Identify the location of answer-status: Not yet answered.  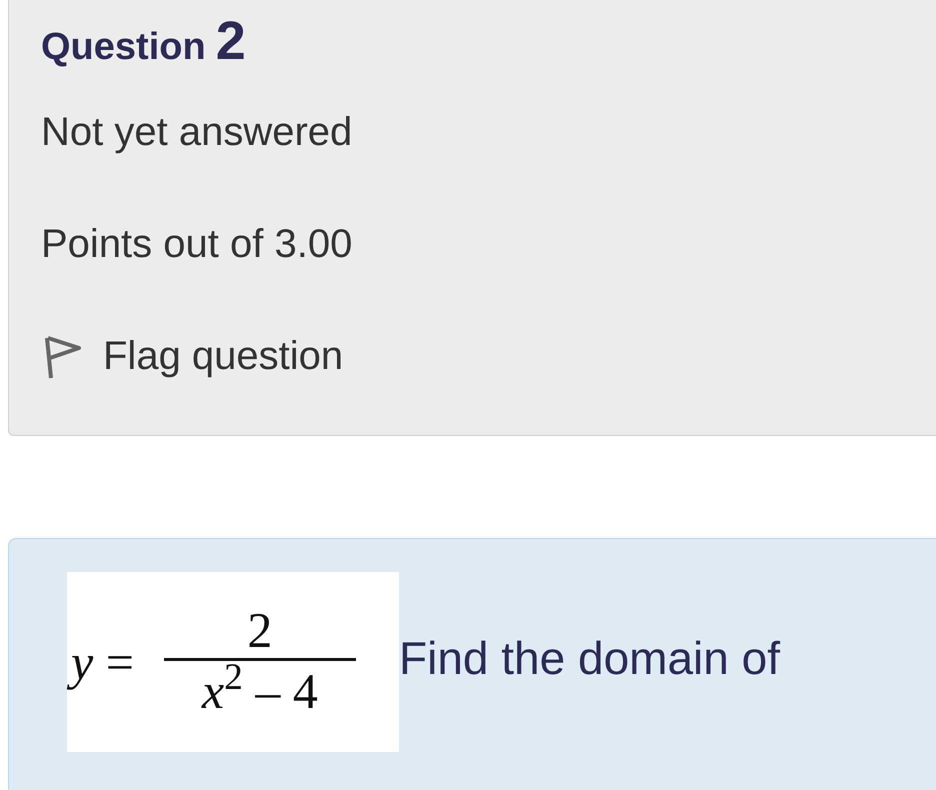
(197, 132).